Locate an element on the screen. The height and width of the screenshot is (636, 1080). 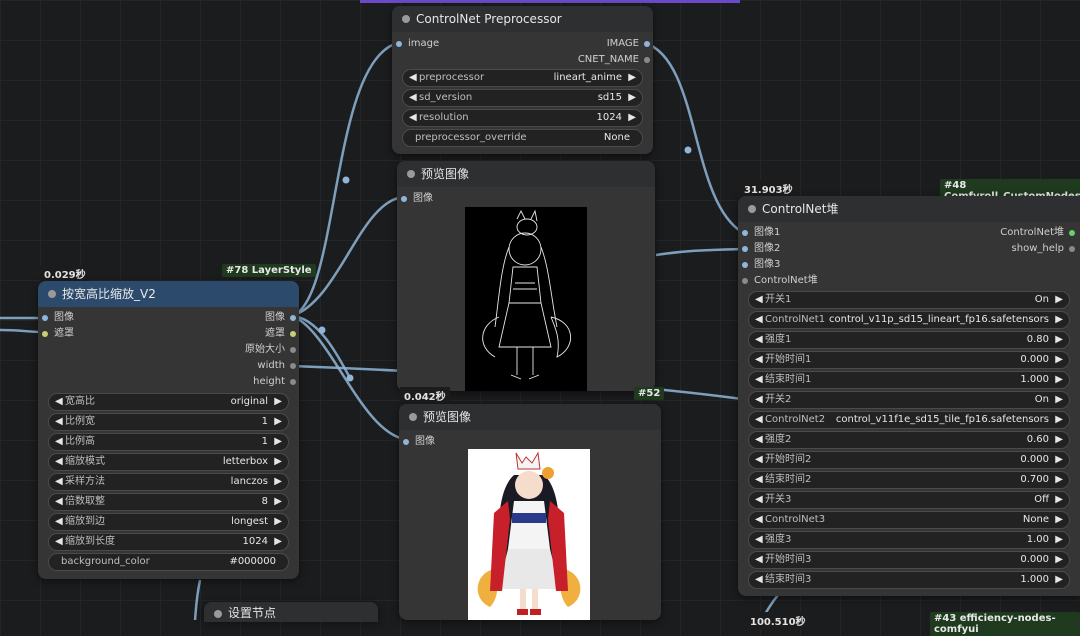
sampling-method-combo: ◀ 采样方法 lanczos ▶ is located at coordinates (168, 482).